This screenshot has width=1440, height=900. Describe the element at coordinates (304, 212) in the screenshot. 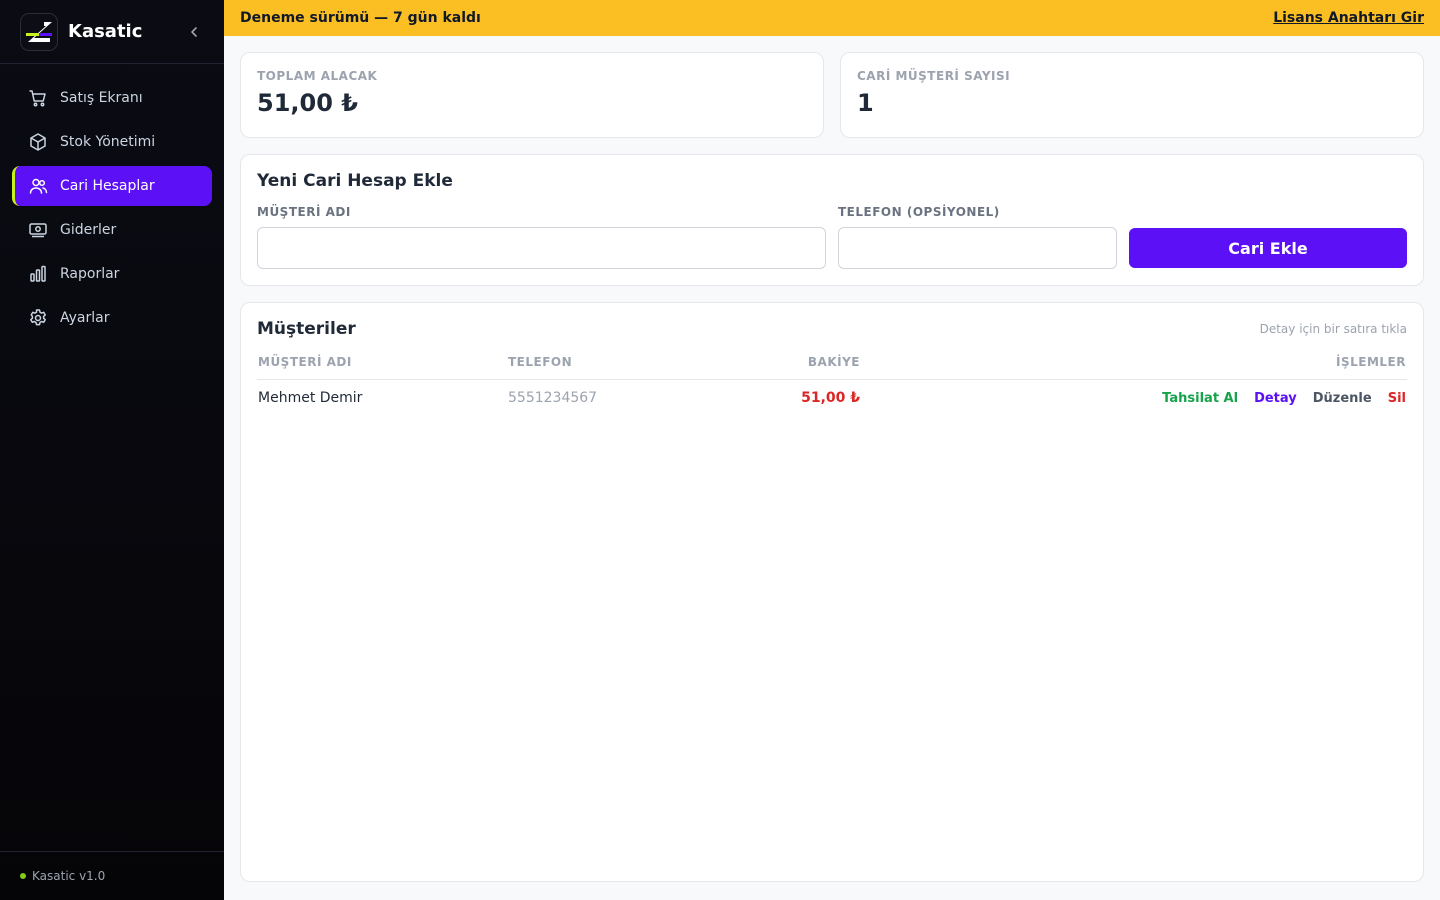

I see `customer-name-label: MÜŞTERİ ADI` at that location.